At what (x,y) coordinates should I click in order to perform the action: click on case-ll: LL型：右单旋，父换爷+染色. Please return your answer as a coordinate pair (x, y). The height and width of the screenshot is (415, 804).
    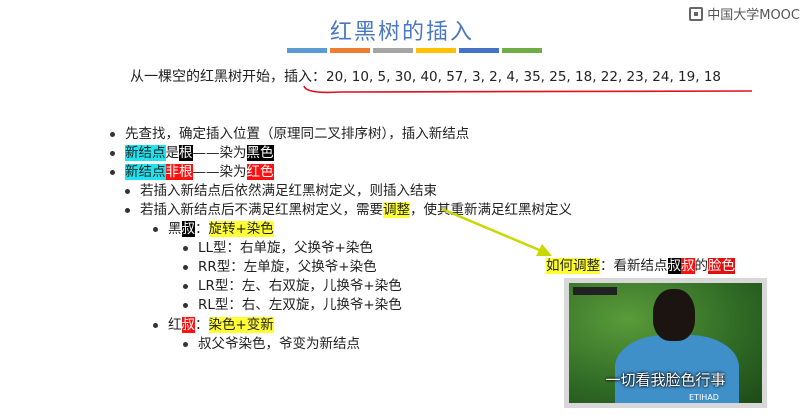
    Looking at the image, I should click on (278, 246).